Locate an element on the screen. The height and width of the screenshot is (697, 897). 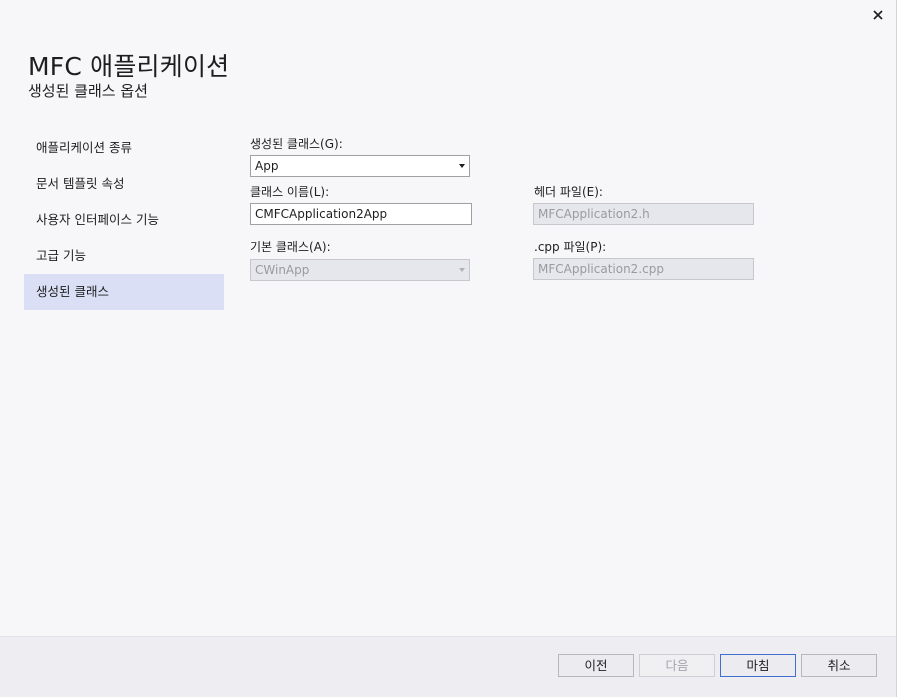
cancel-button: 취소 is located at coordinates (839, 665).